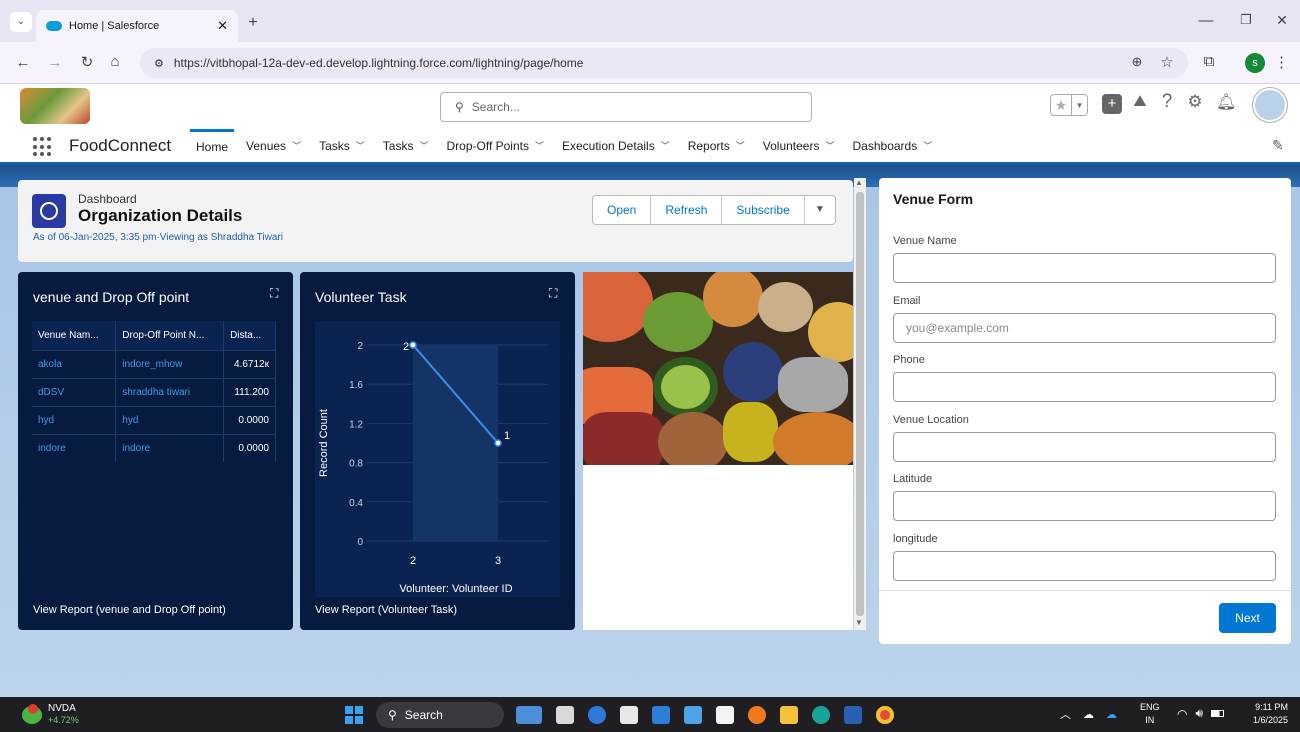  I want to click on form-input-latitude, so click(1084, 506).